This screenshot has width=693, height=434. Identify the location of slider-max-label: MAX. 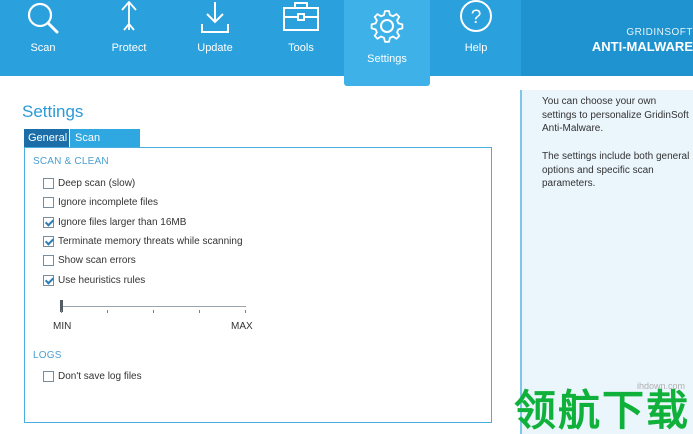
(242, 326).